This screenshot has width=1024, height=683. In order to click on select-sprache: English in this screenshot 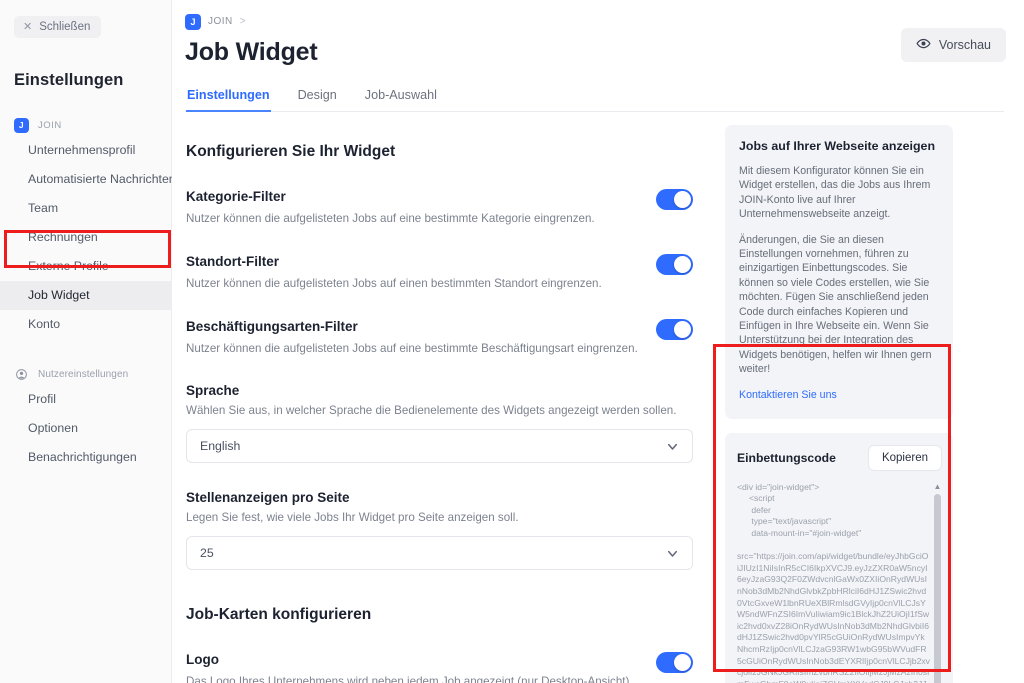, I will do `click(439, 446)`.